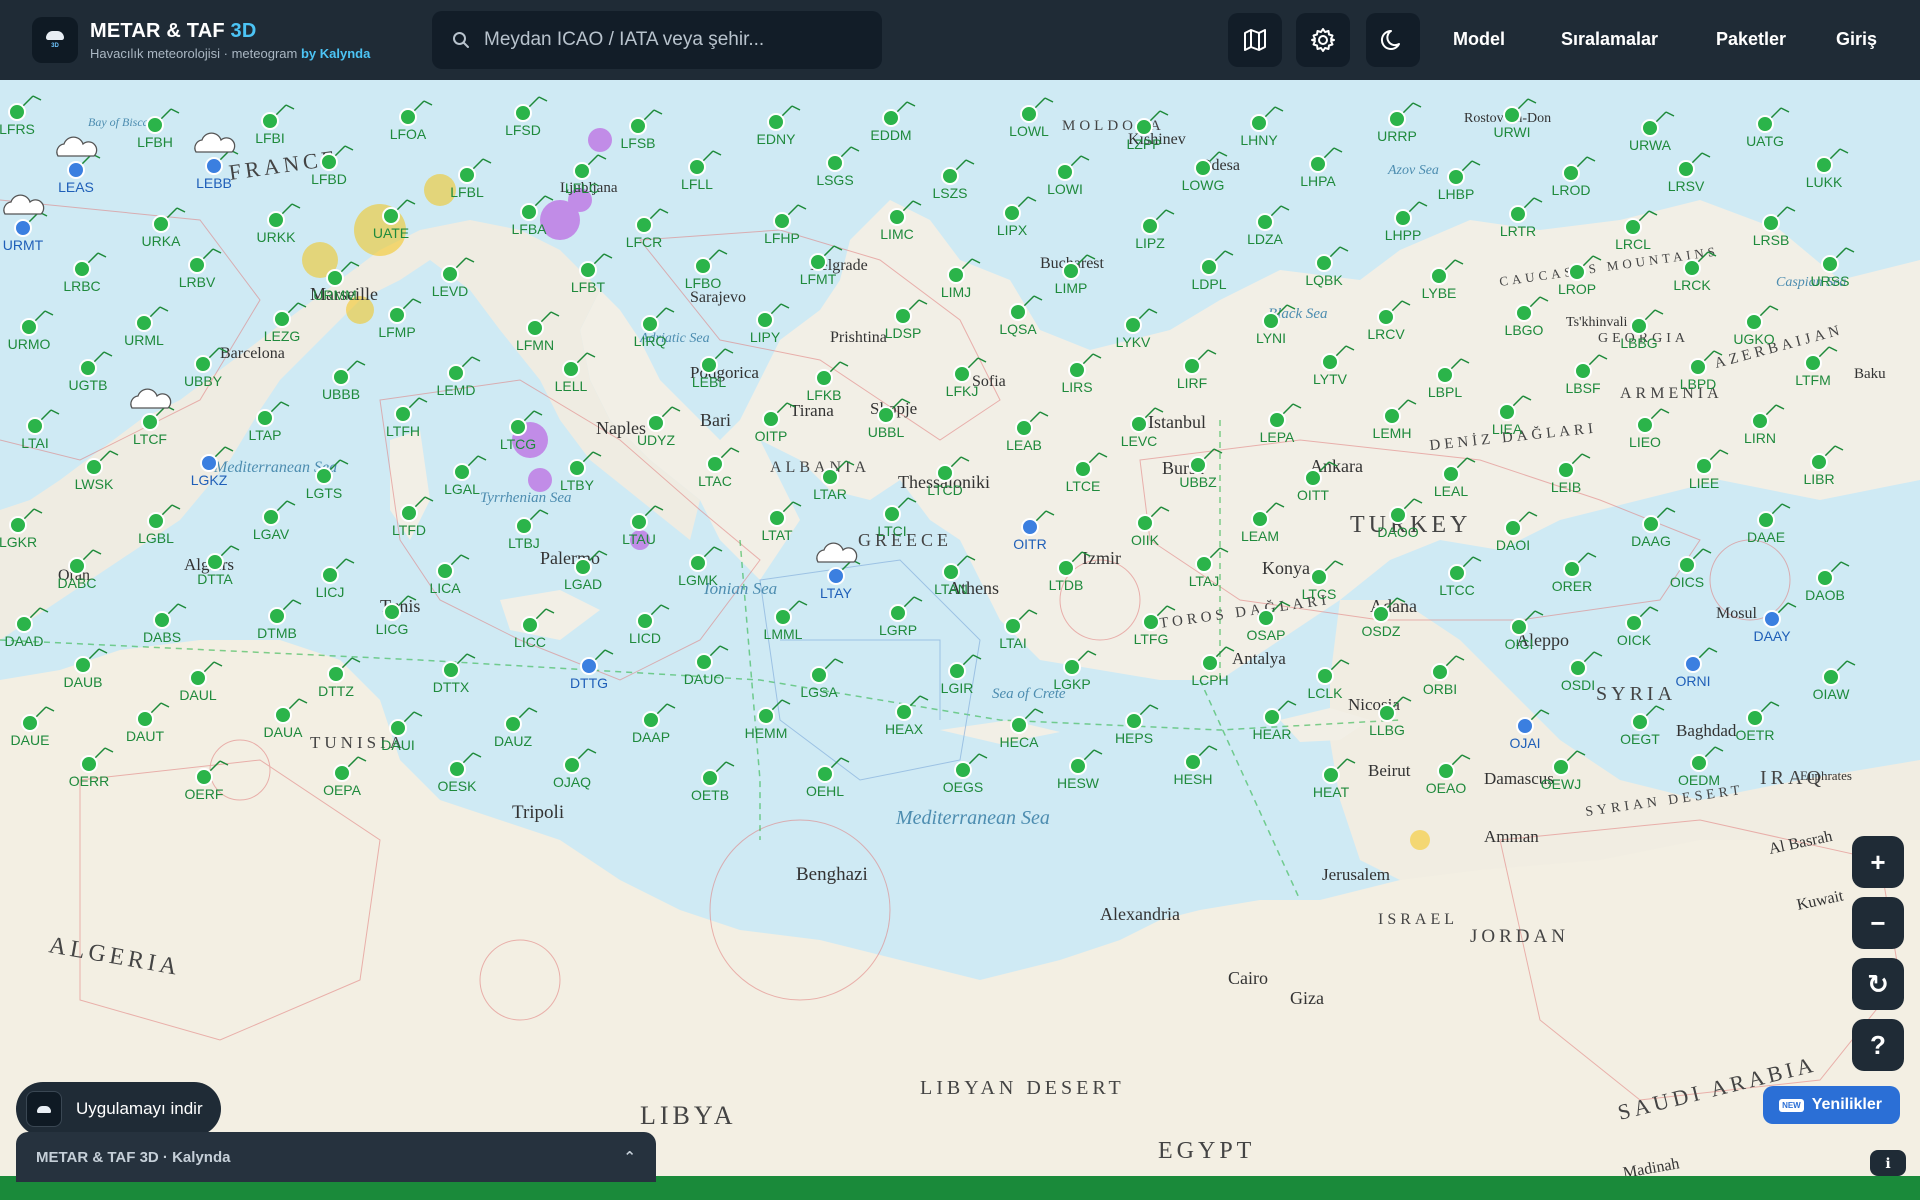 This screenshot has width=1920, height=1200. I want to click on nav-model: Model, so click(1479, 39).